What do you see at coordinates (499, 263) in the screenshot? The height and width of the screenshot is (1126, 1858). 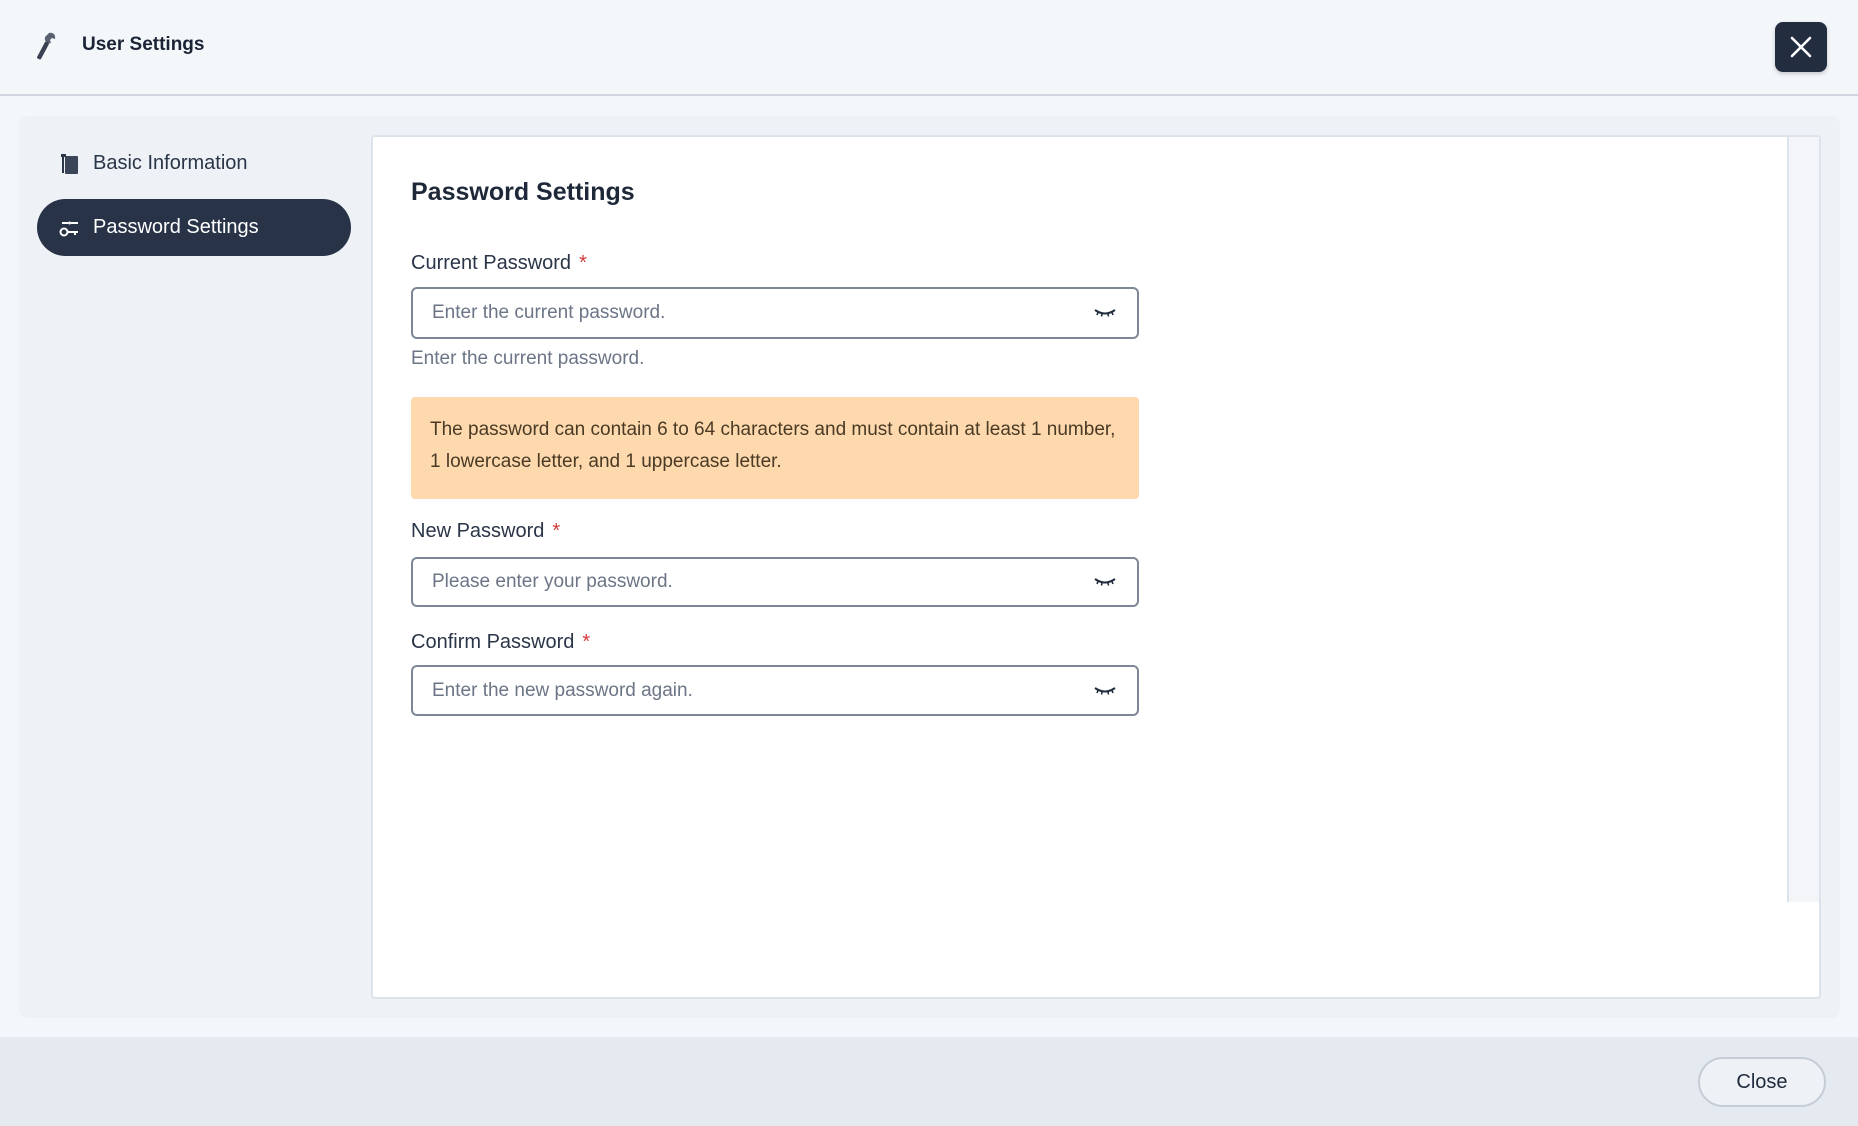 I see `current-password-label: Current Password *` at bounding box center [499, 263].